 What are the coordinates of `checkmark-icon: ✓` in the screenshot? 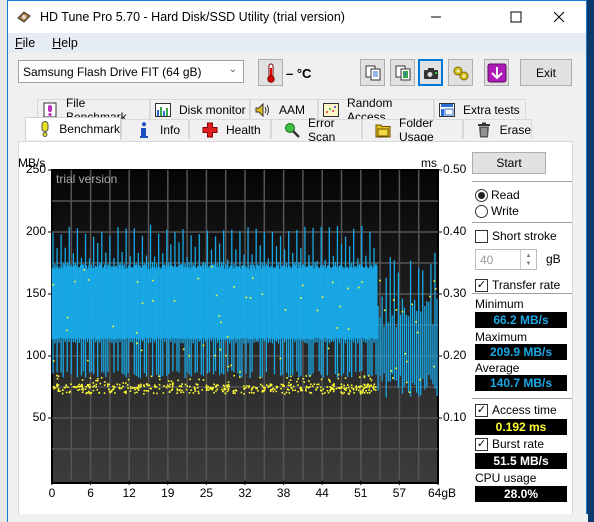 It's located at (481, 410).